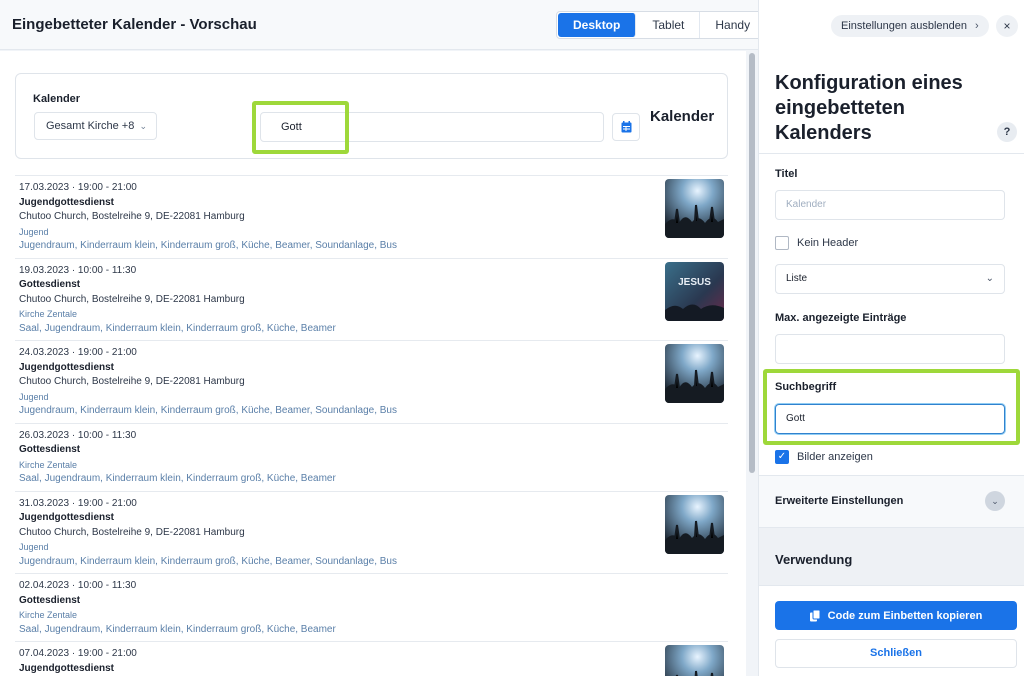  I want to click on settings-footer: Code zum Einbetten kopieren Schließen, so click(891, 630).